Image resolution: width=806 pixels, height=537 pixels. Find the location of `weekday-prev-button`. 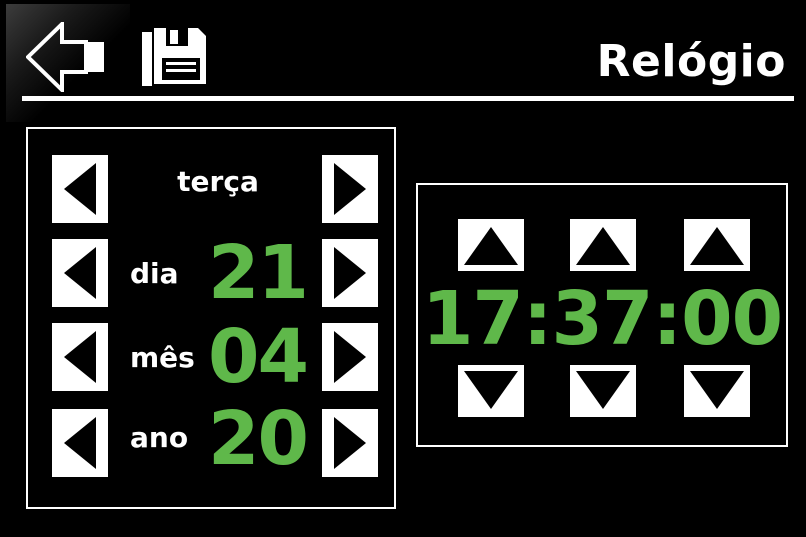

weekday-prev-button is located at coordinates (80, 189).